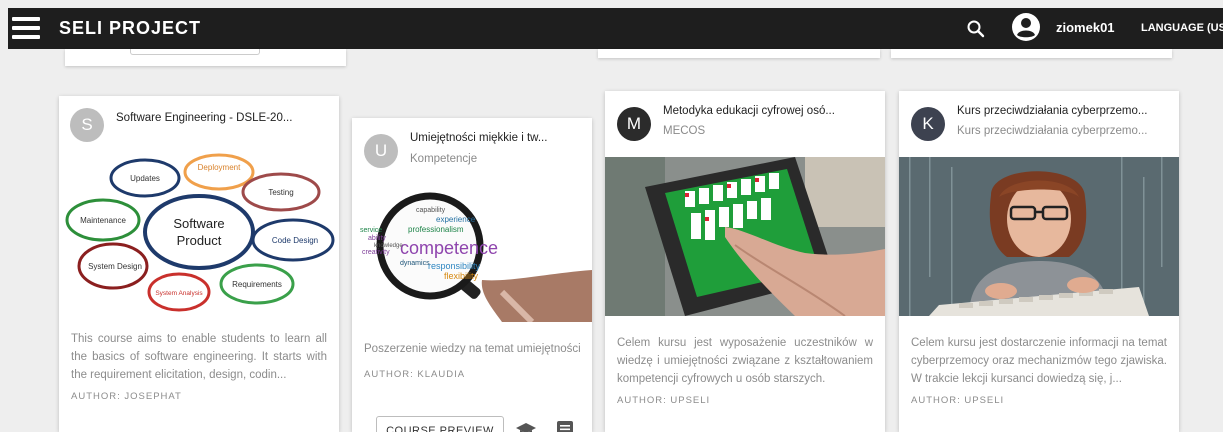 The image size is (1223, 432). I want to click on search-icon, so click(976, 29).